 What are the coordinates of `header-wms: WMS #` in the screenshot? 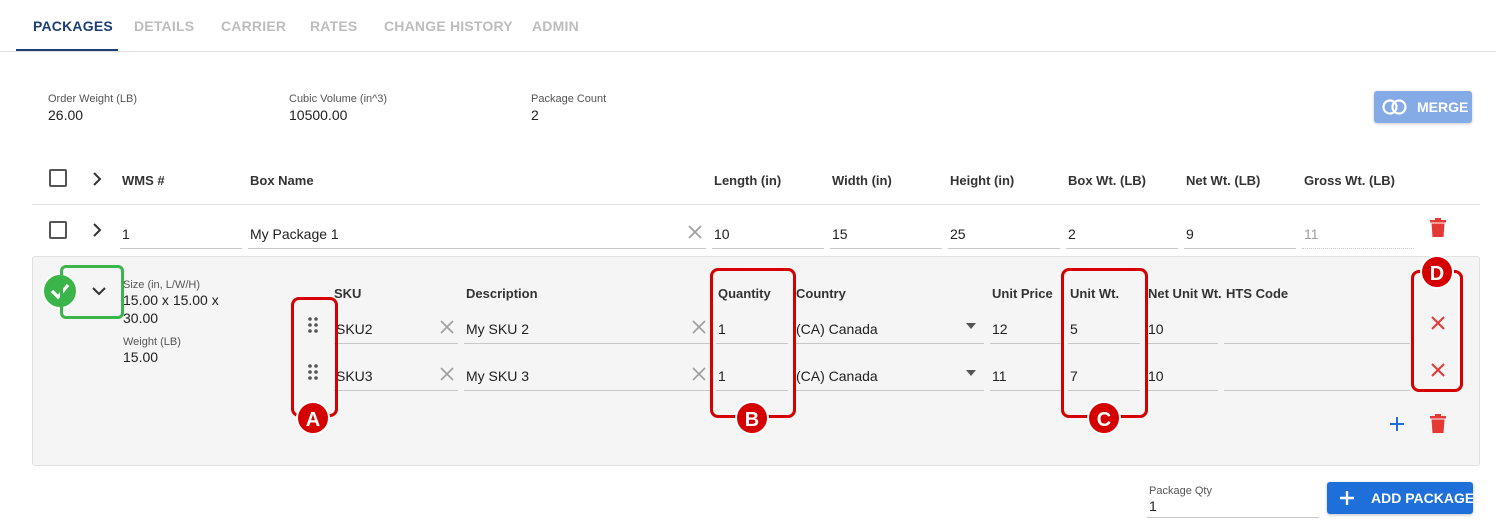 It's located at (143, 180).